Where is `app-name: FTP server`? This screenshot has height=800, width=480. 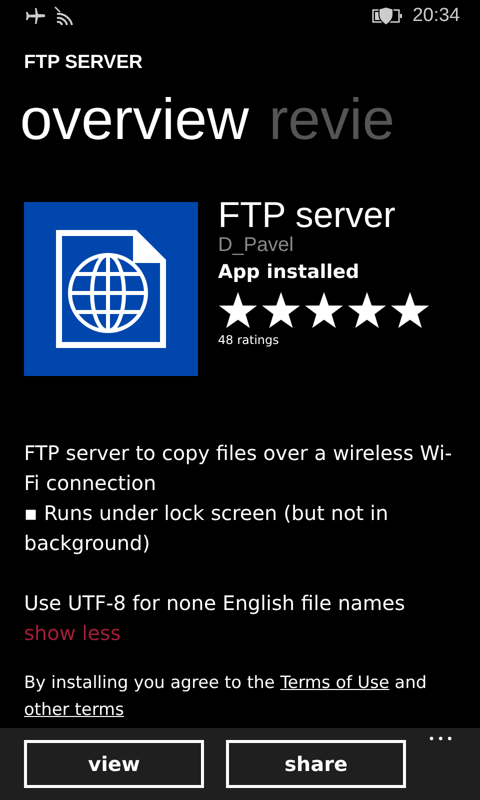
app-name: FTP server is located at coordinates (307, 215).